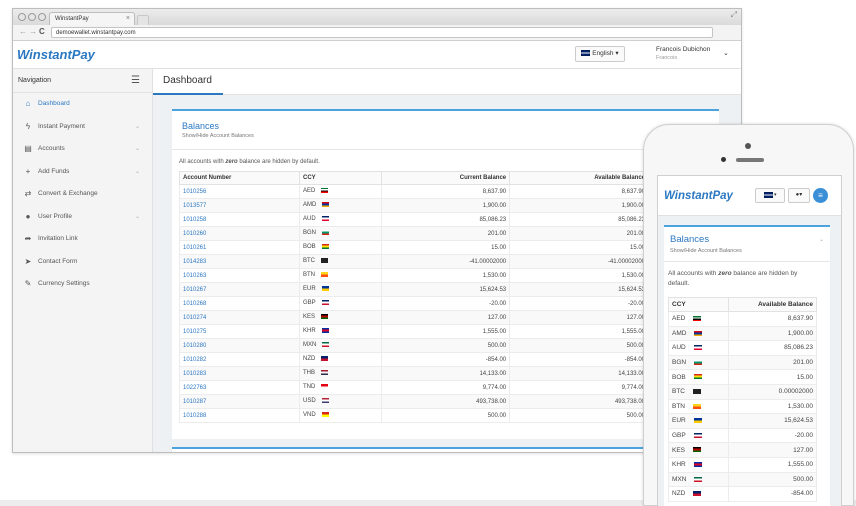 This screenshot has width=856, height=506. What do you see at coordinates (239, 359) in the screenshot?
I see `account-number-link: 1010282` at bounding box center [239, 359].